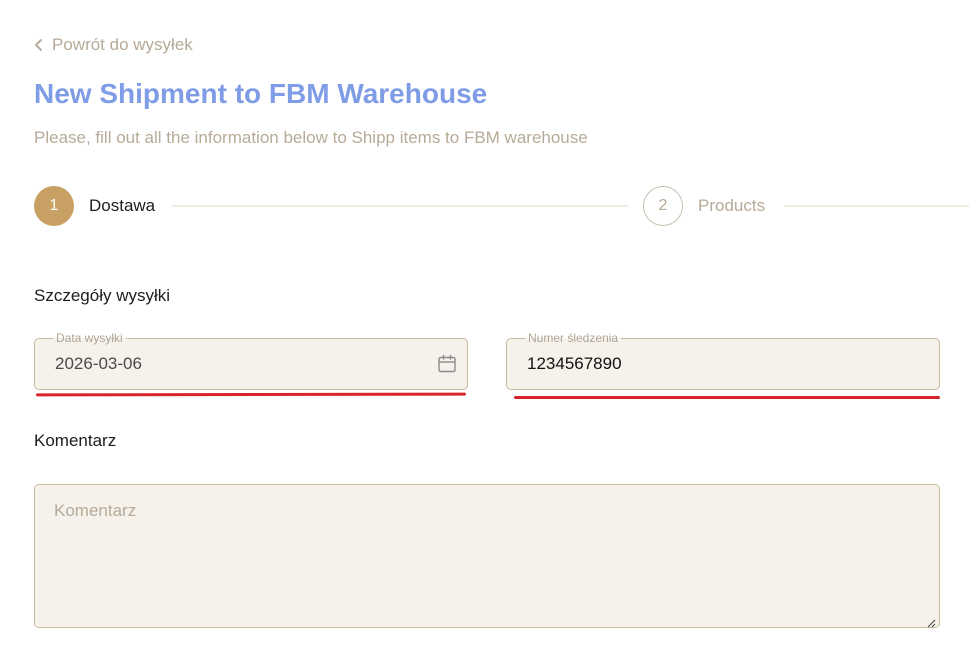 This screenshot has width=969, height=652. What do you see at coordinates (931, 621) in the screenshot?
I see `resize-handle-icon` at bounding box center [931, 621].